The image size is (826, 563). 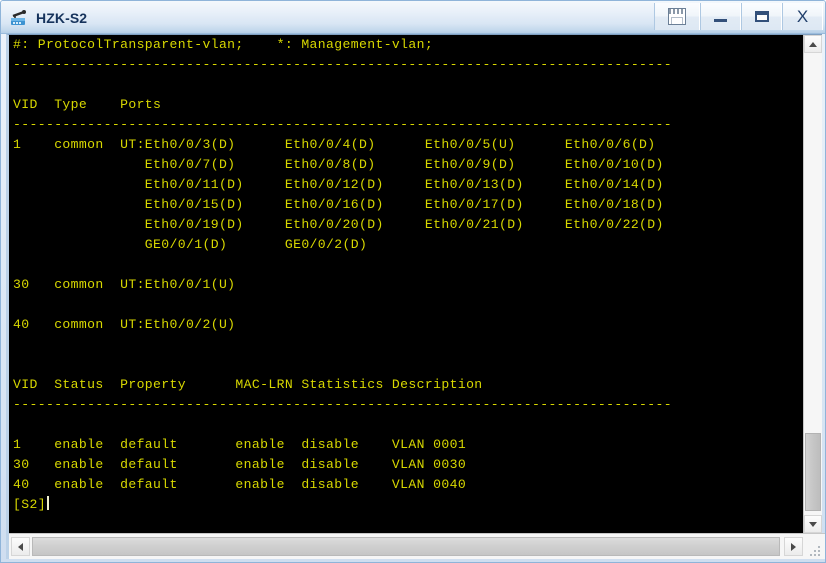 I want to click on scroll-left-button, so click(x=20, y=546).